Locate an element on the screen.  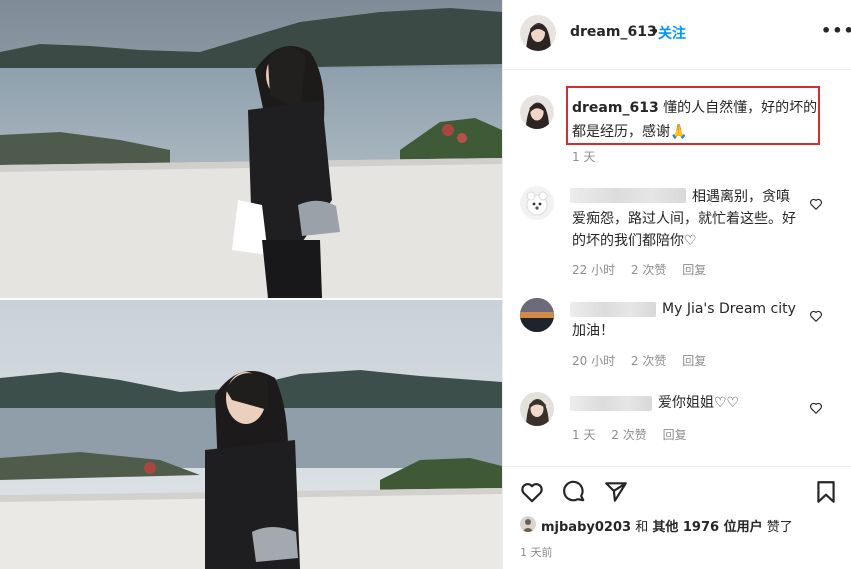
caption-username-link: dream_613 is located at coordinates (615, 108).